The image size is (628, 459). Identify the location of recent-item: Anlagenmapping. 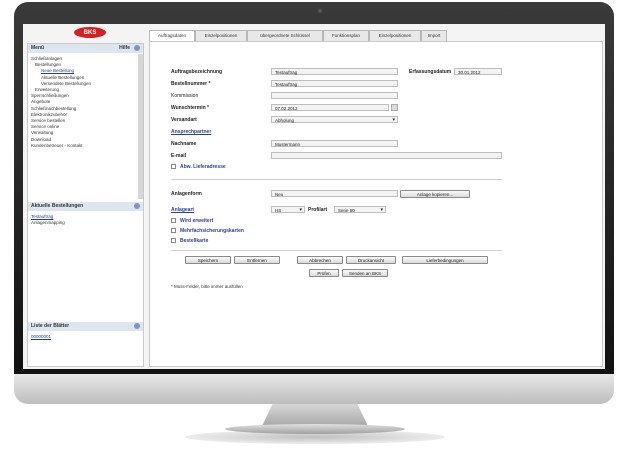
(48, 223).